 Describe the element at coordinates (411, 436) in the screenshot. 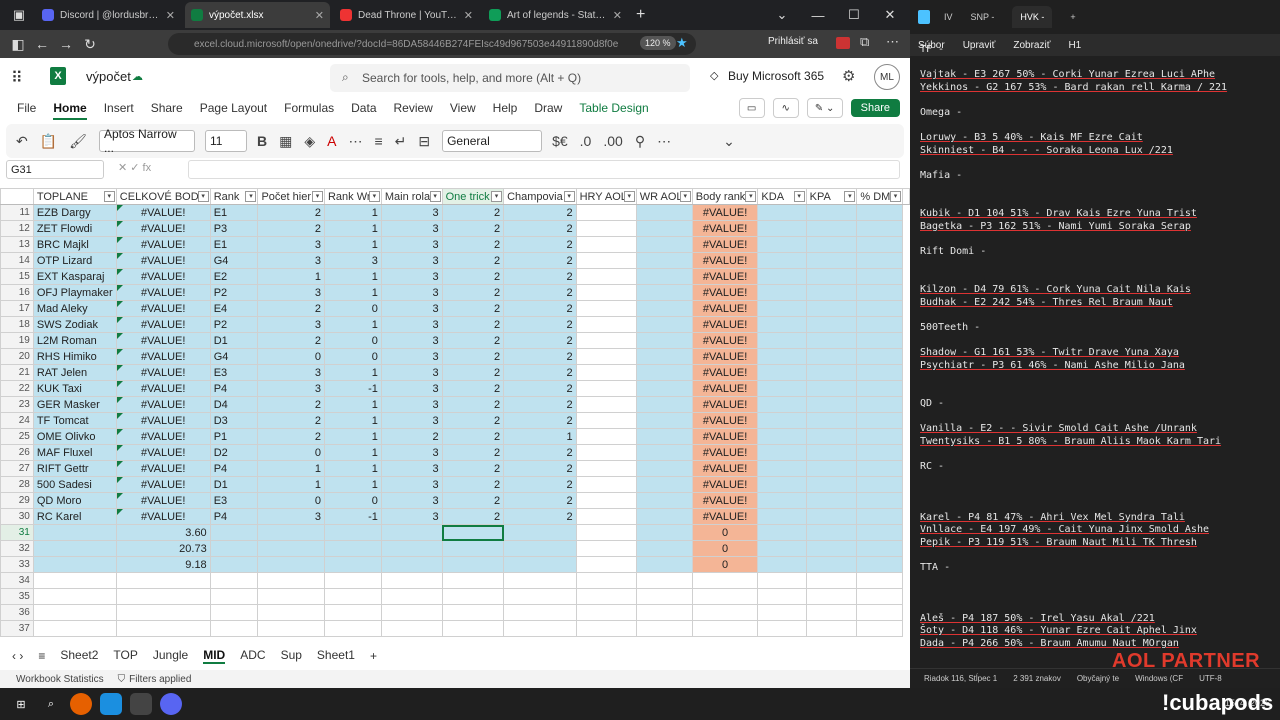

I see `main-role-cell: 2` at that location.